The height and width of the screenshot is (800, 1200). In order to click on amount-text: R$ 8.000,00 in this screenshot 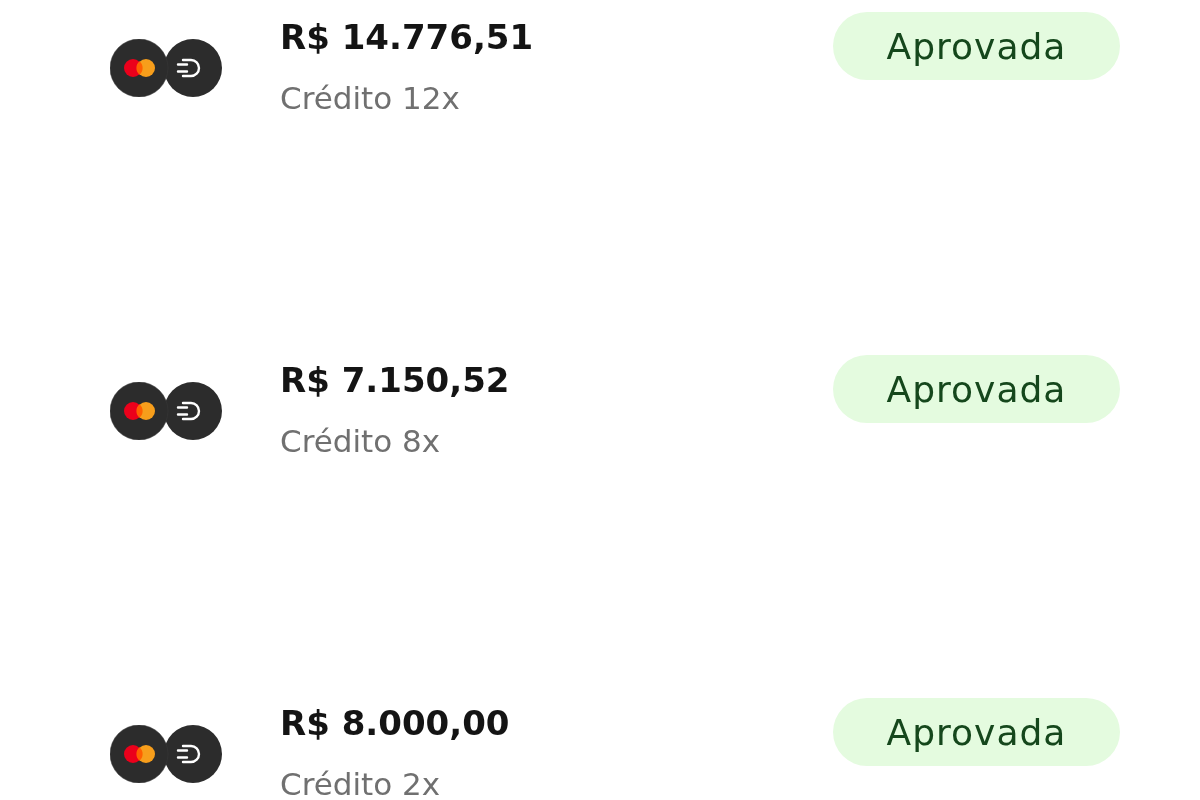, I will do `click(395, 723)`.